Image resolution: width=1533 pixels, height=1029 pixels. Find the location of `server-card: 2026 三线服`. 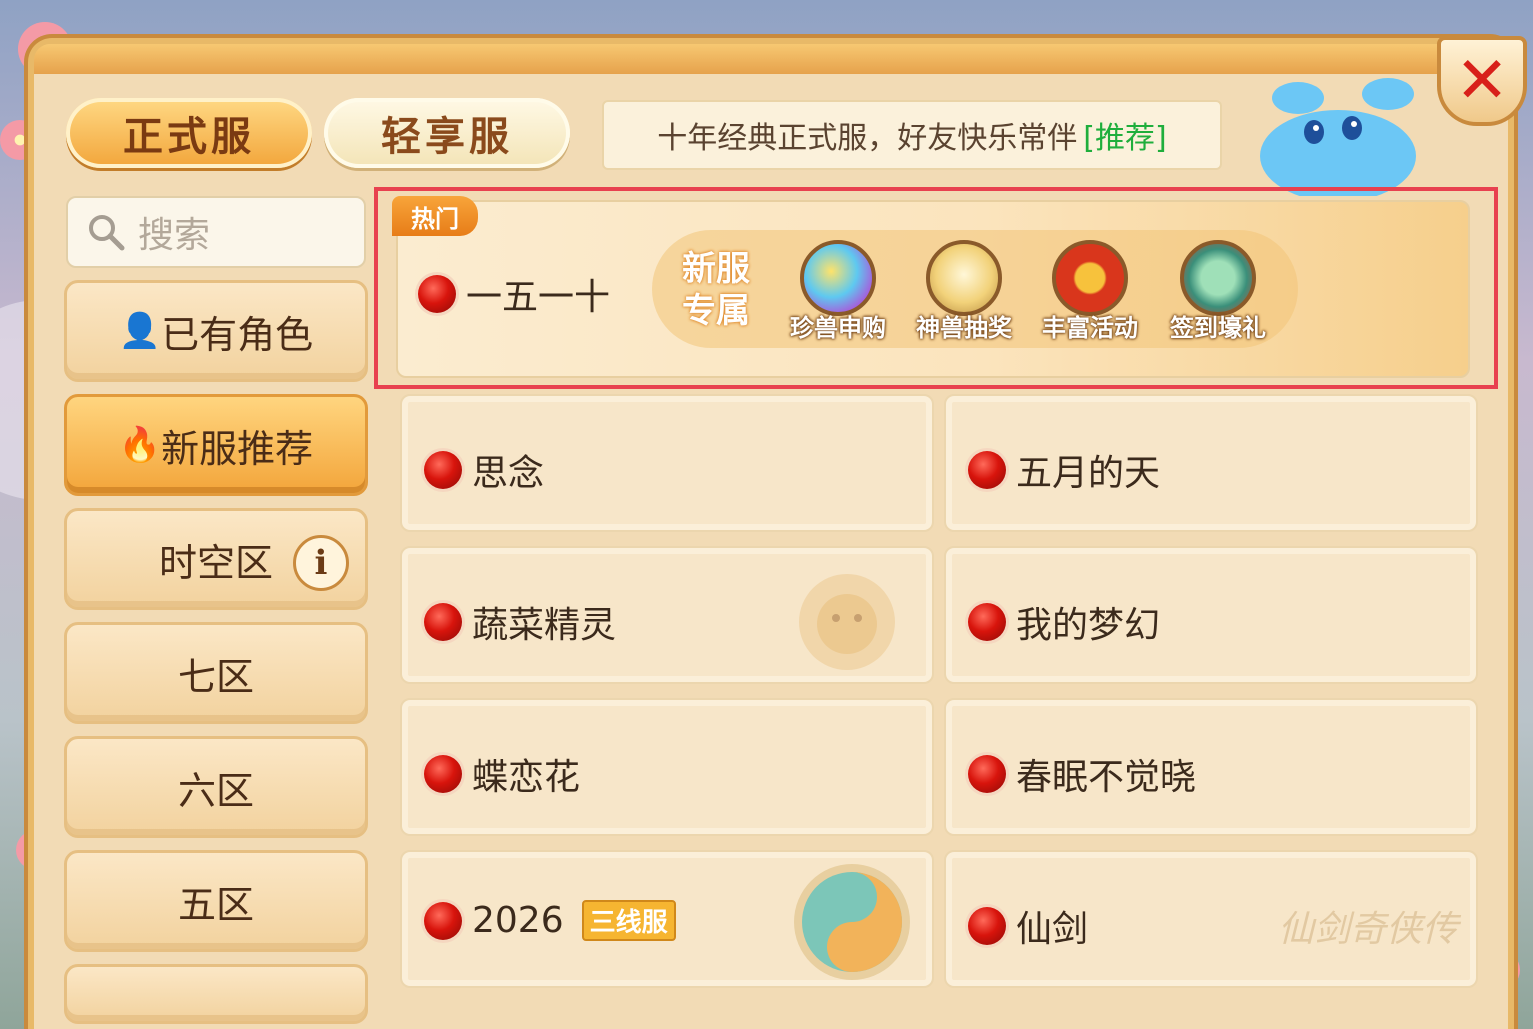

server-card: 2026 三线服 is located at coordinates (667, 919).